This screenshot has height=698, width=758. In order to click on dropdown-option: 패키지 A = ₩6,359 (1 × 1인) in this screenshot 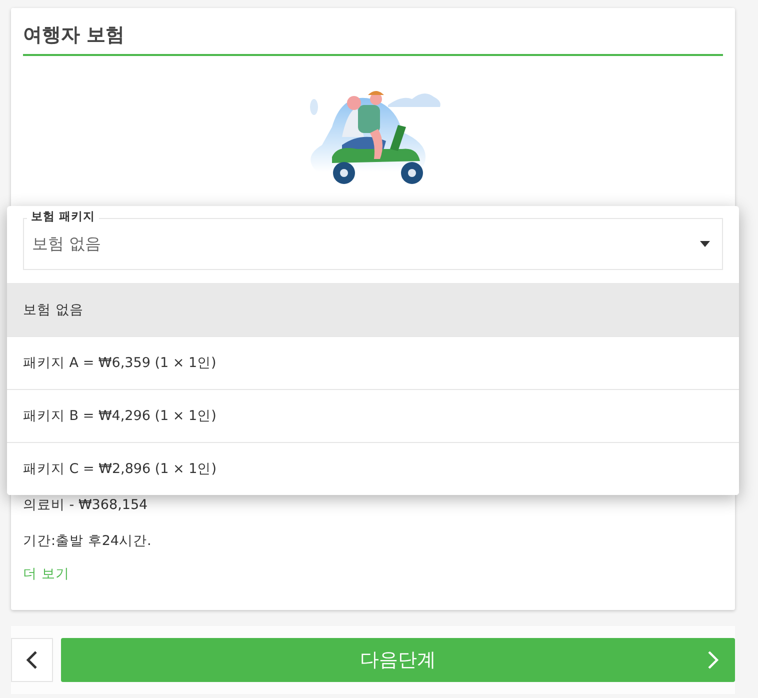, I will do `click(373, 362)`.